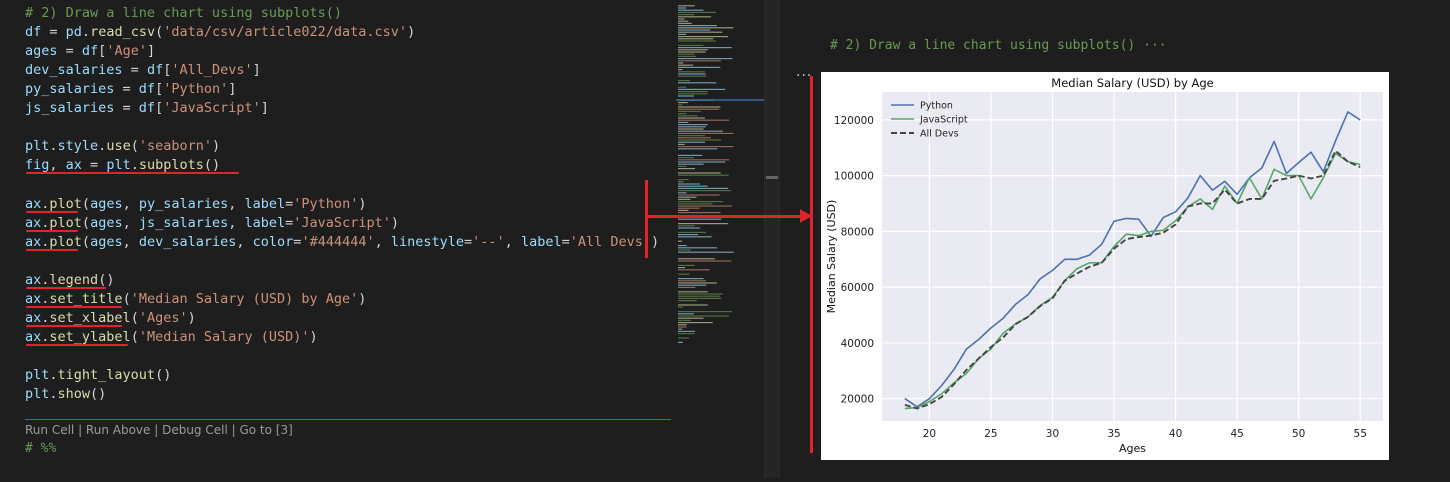 The height and width of the screenshot is (482, 1450). What do you see at coordinates (70, 89) in the screenshot?
I see `code-token: py_salaries` at bounding box center [70, 89].